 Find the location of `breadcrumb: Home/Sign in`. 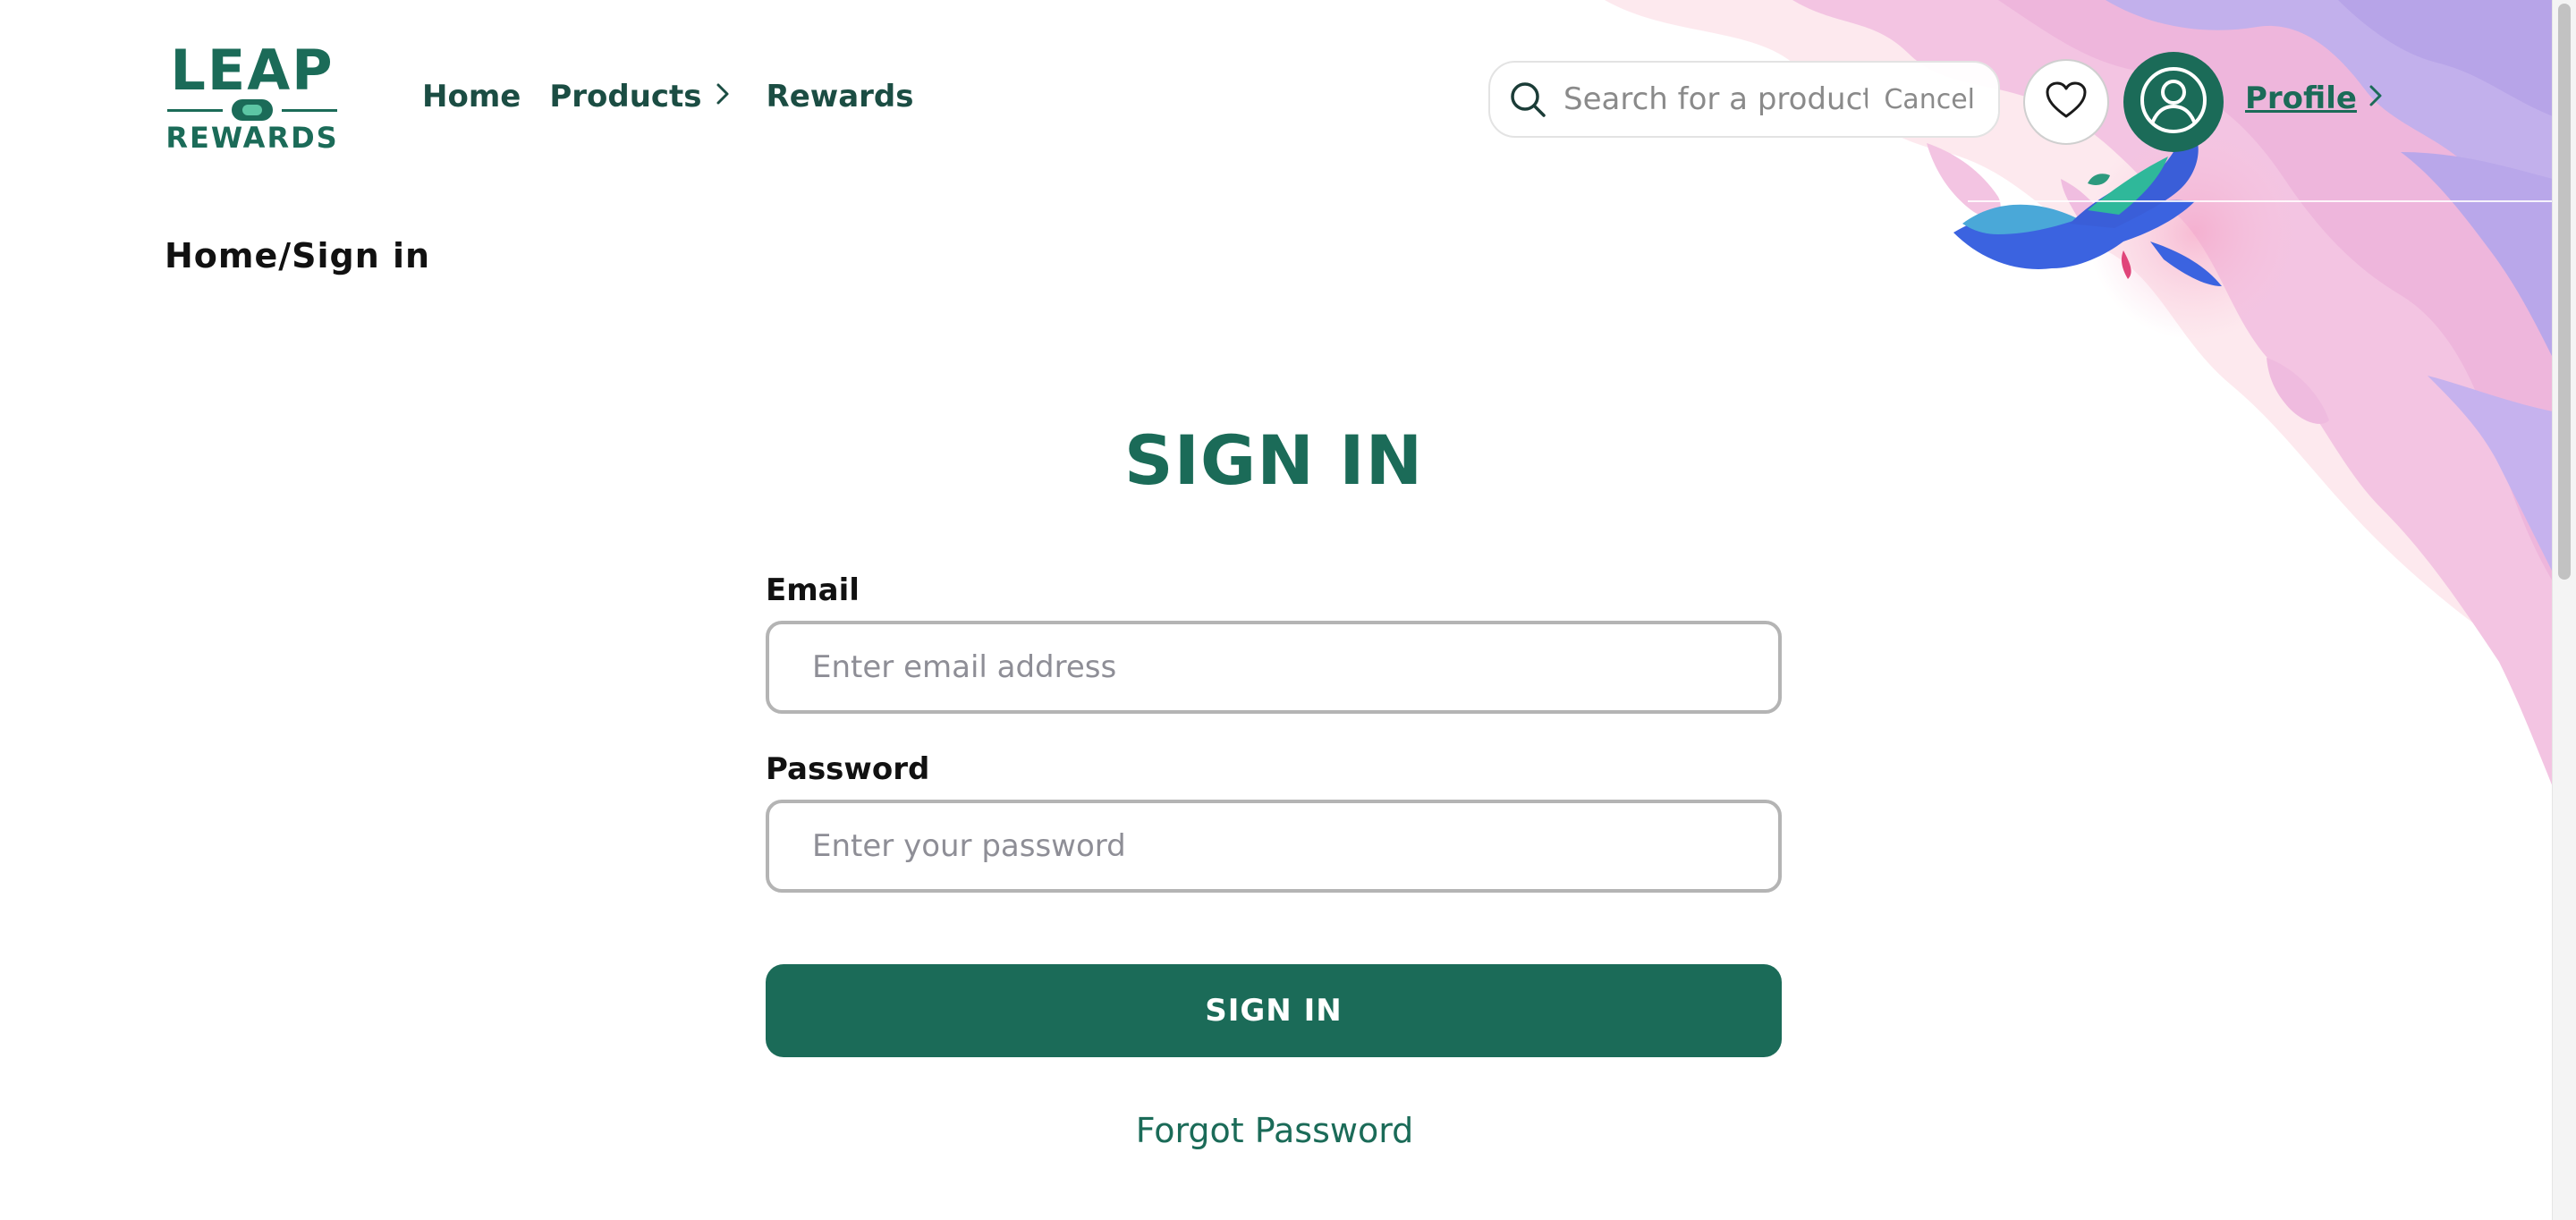

breadcrumb: Home/Sign in is located at coordinates (298, 256).